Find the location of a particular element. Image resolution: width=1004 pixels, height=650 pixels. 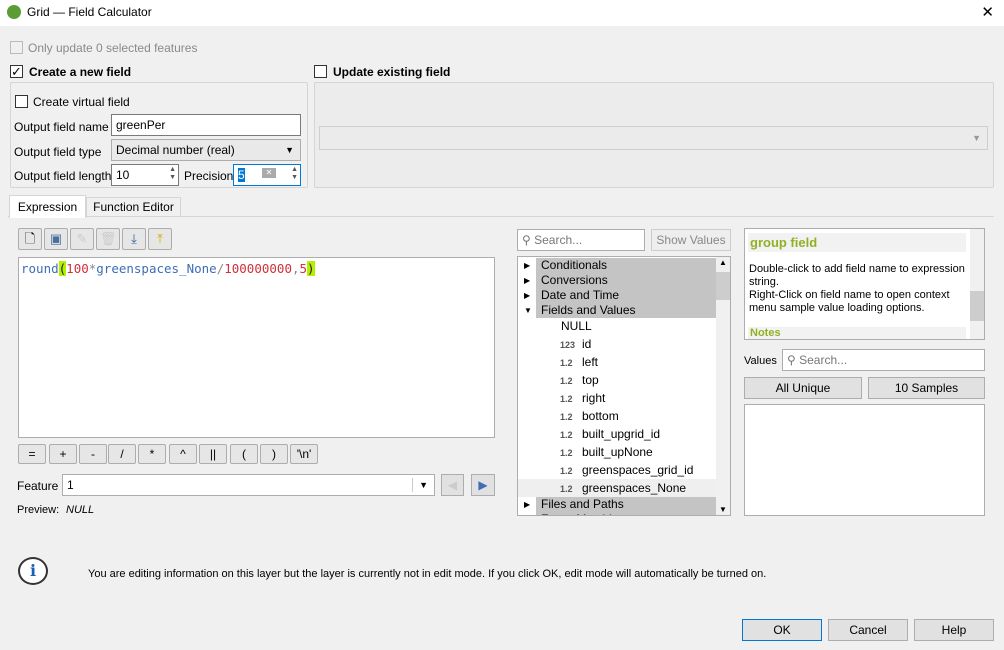

operator-button: * is located at coordinates (152, 454).